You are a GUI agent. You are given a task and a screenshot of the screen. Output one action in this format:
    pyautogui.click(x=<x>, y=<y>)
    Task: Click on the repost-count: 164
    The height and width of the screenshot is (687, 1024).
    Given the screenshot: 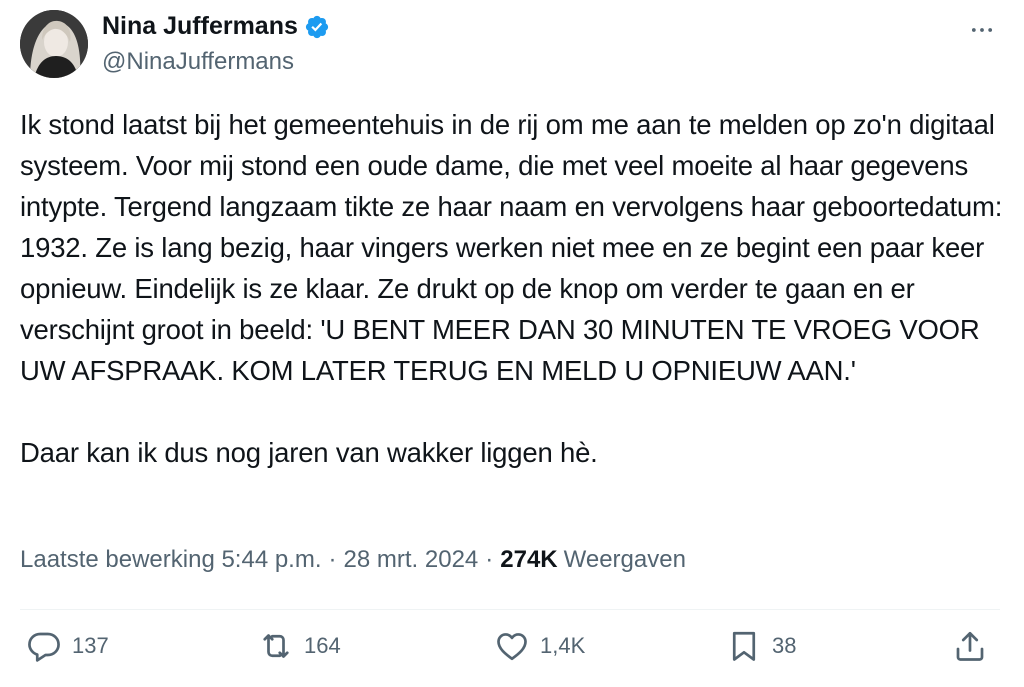 What is the action you would take?
    pyautogui.click(x=322, y=645)
    